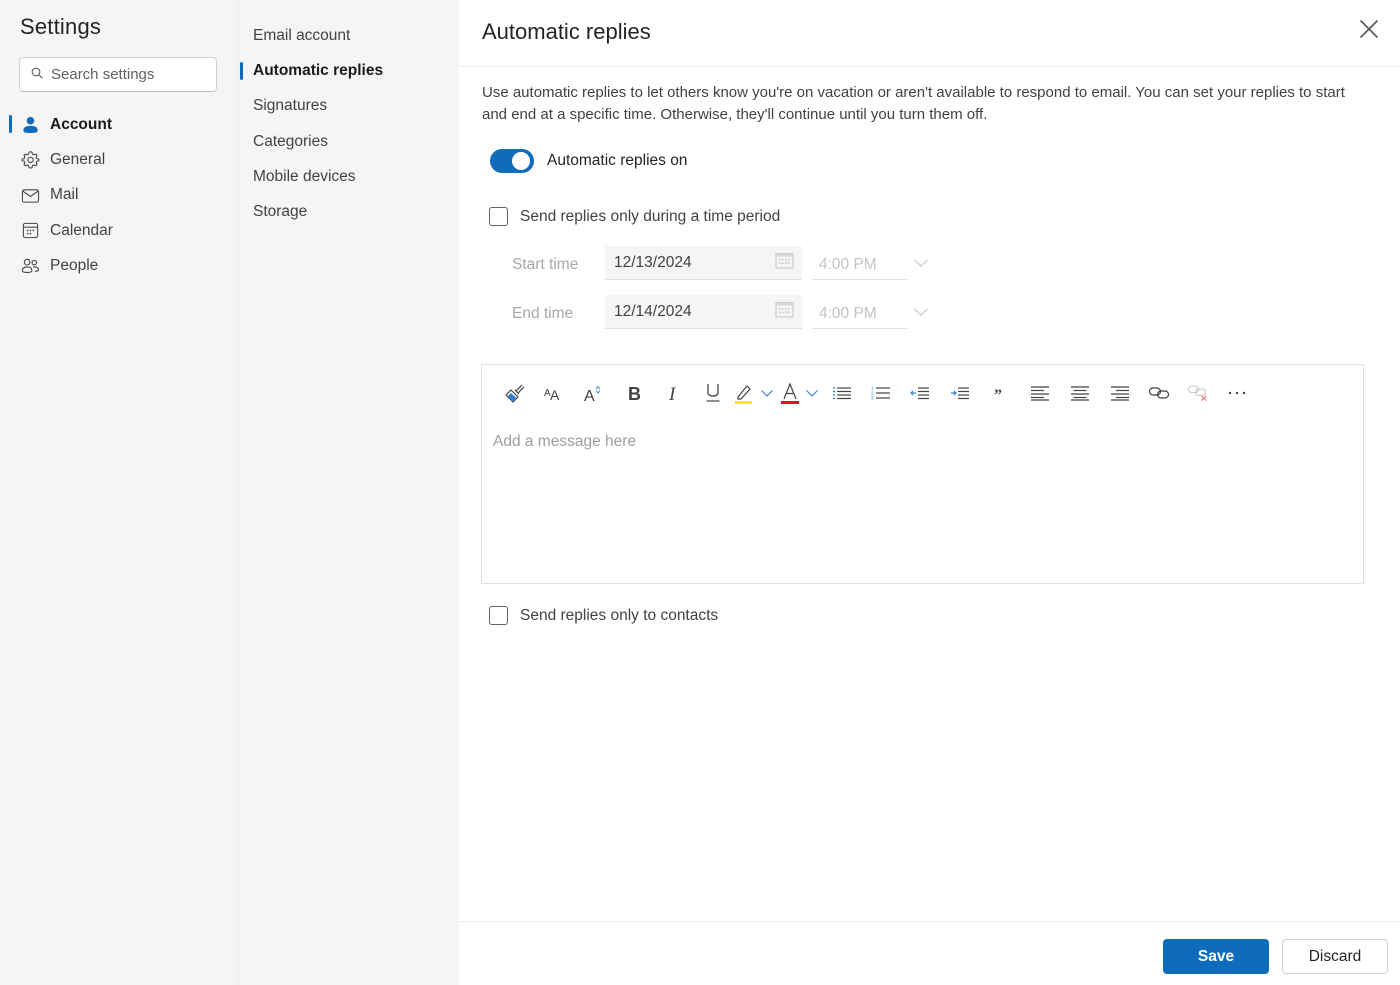 The width and height of the screenshot is (1400, 985). Describe the element at coordinates (594, 393) in the screenshot. I see `grow-font-button: A` at that location.